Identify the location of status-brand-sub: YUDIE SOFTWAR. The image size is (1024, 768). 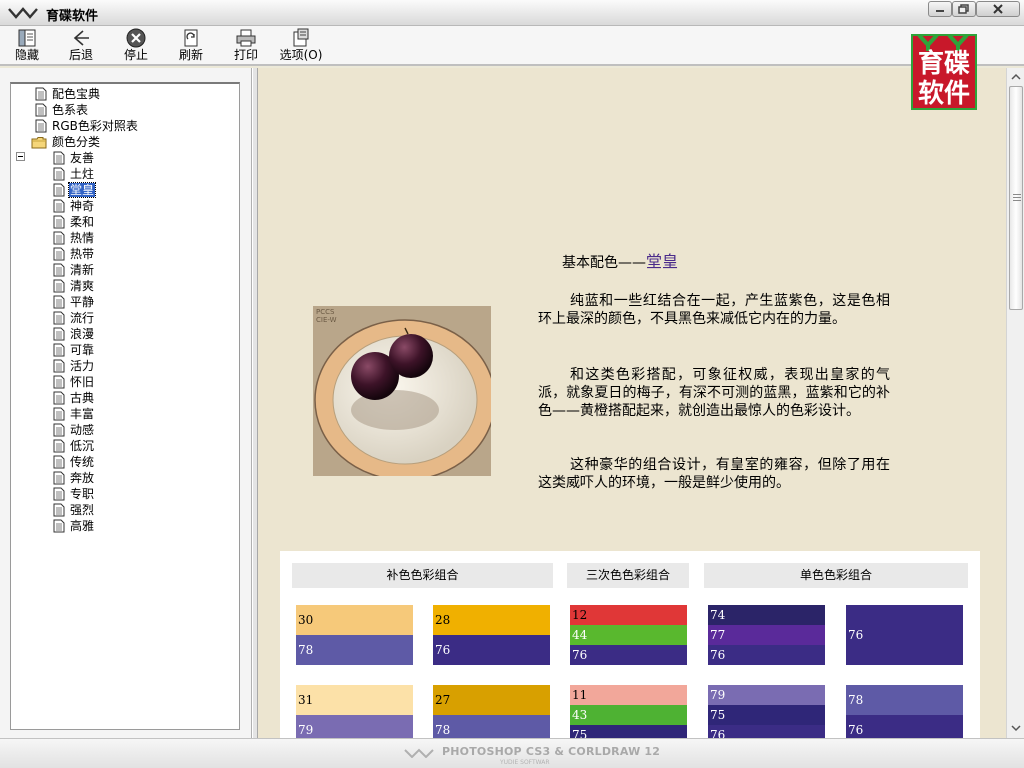
(525, 762).